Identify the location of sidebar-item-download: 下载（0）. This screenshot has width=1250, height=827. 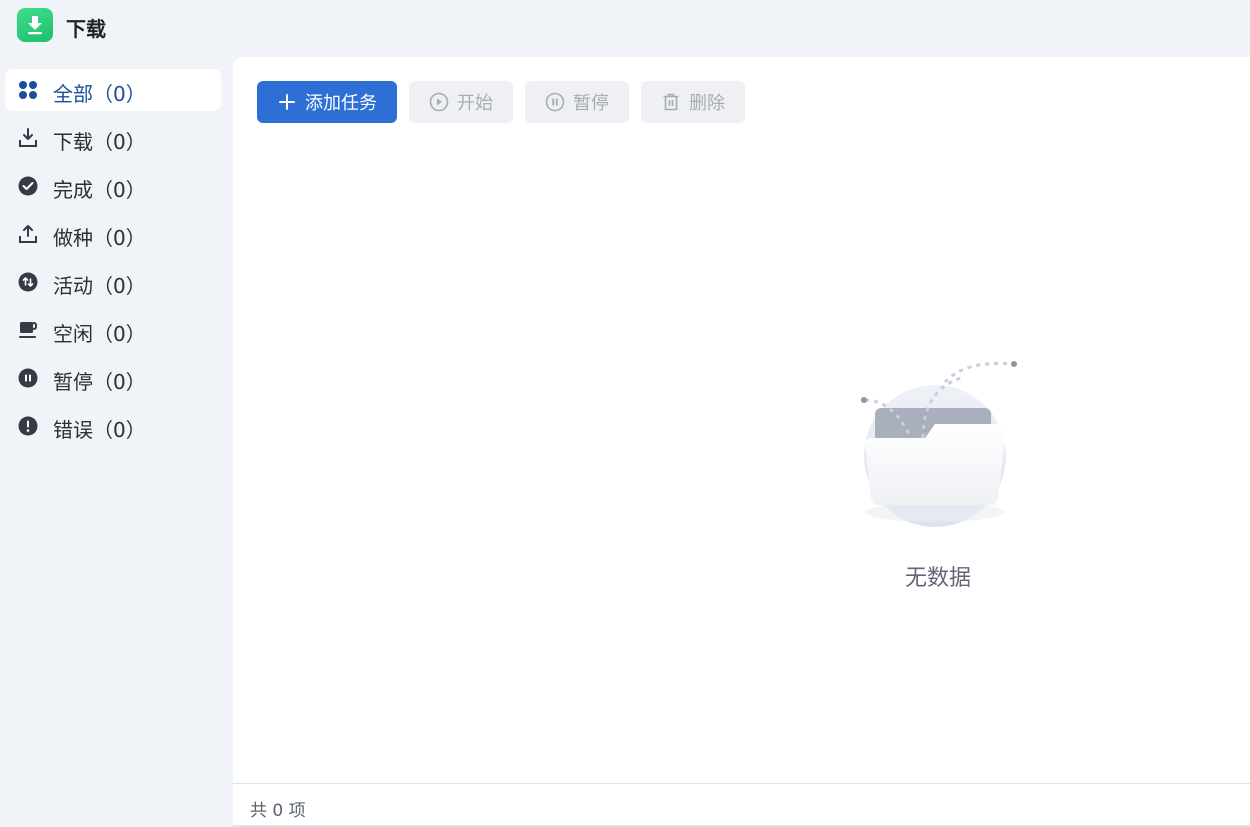
(113, 138).